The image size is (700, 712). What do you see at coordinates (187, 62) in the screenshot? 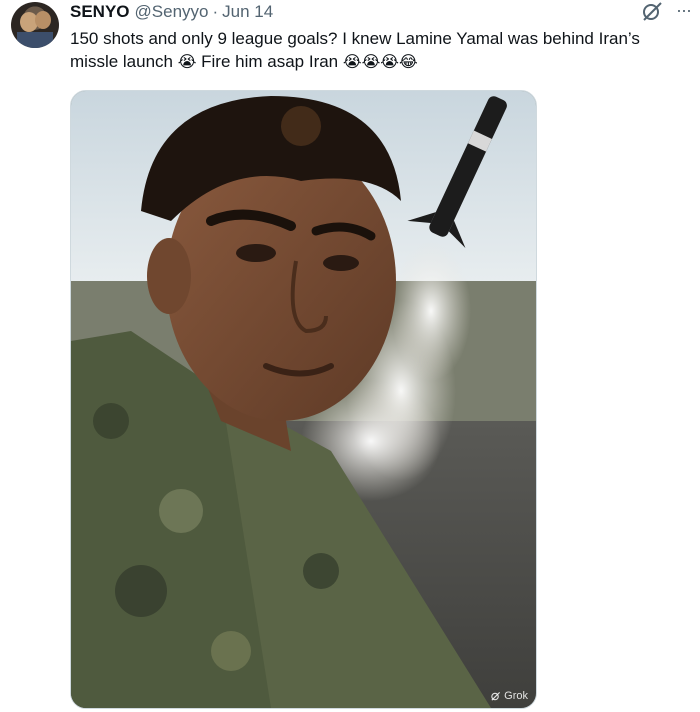
I see `crying-emoji: 😭` at bounding box center [187, 62].